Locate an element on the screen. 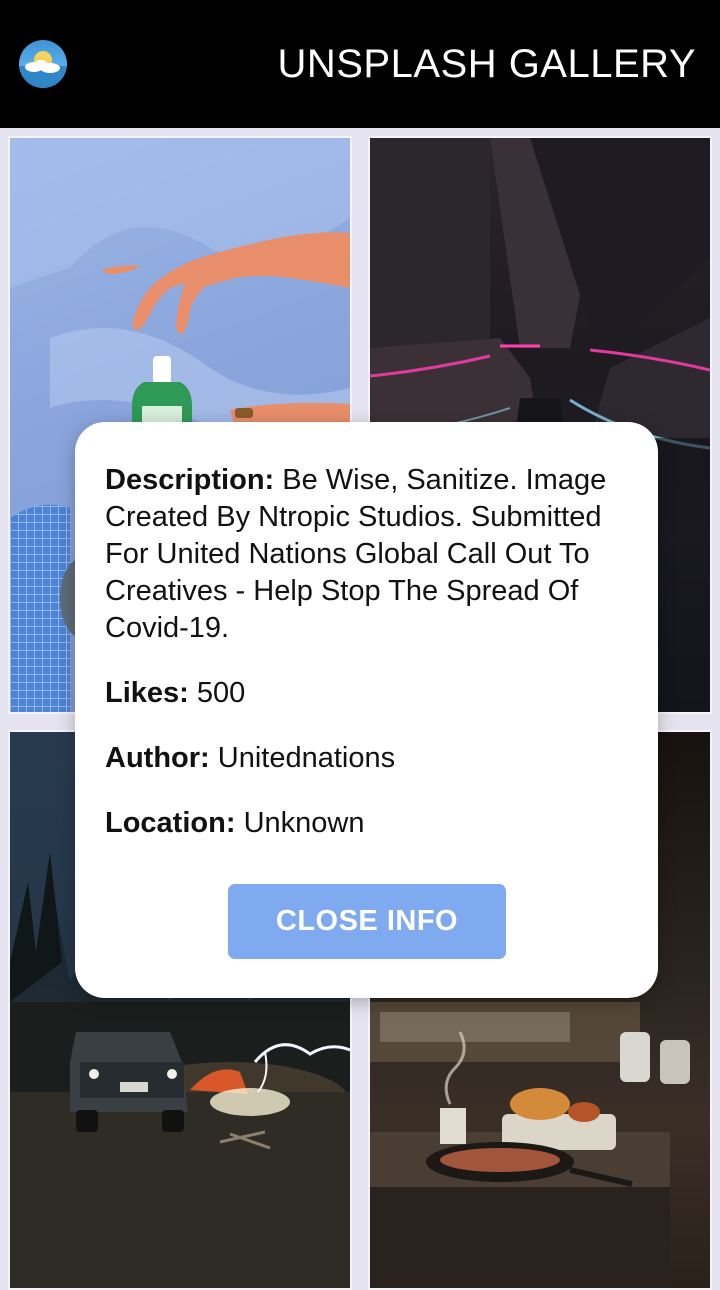 This screenshot has height=1290, width=720. likes-value: 500 is located at coordinates (221, 693).